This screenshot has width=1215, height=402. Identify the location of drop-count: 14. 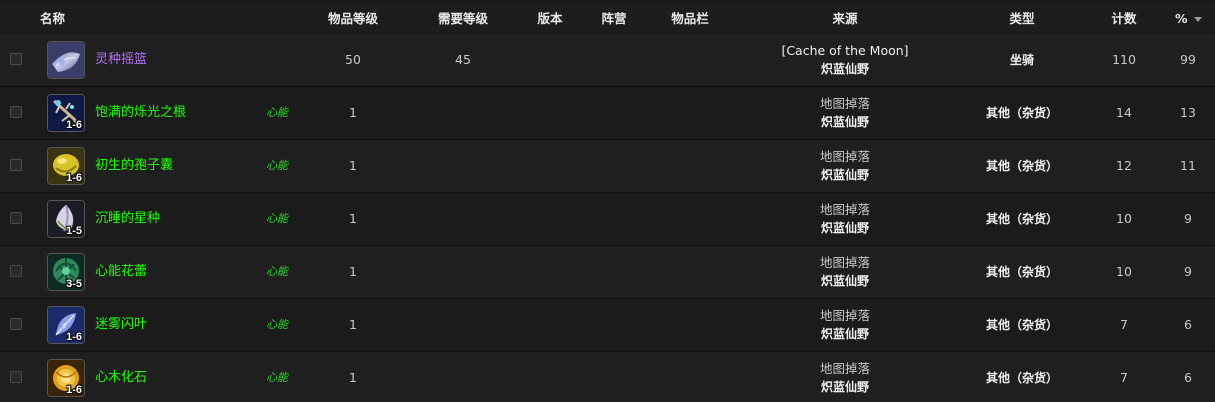
(1124, 112).